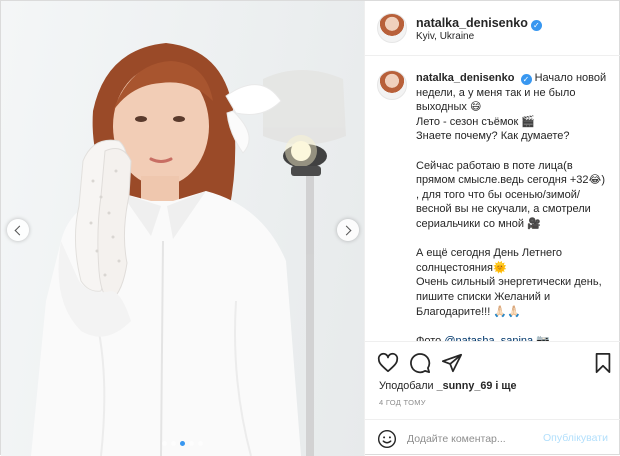 Image resolution: width=620 pixels, height=456 pixels. Describe the element at coordinates (445, 36) in the screenshot. I see `location-link: Kyiv, Ukraine` at that location.